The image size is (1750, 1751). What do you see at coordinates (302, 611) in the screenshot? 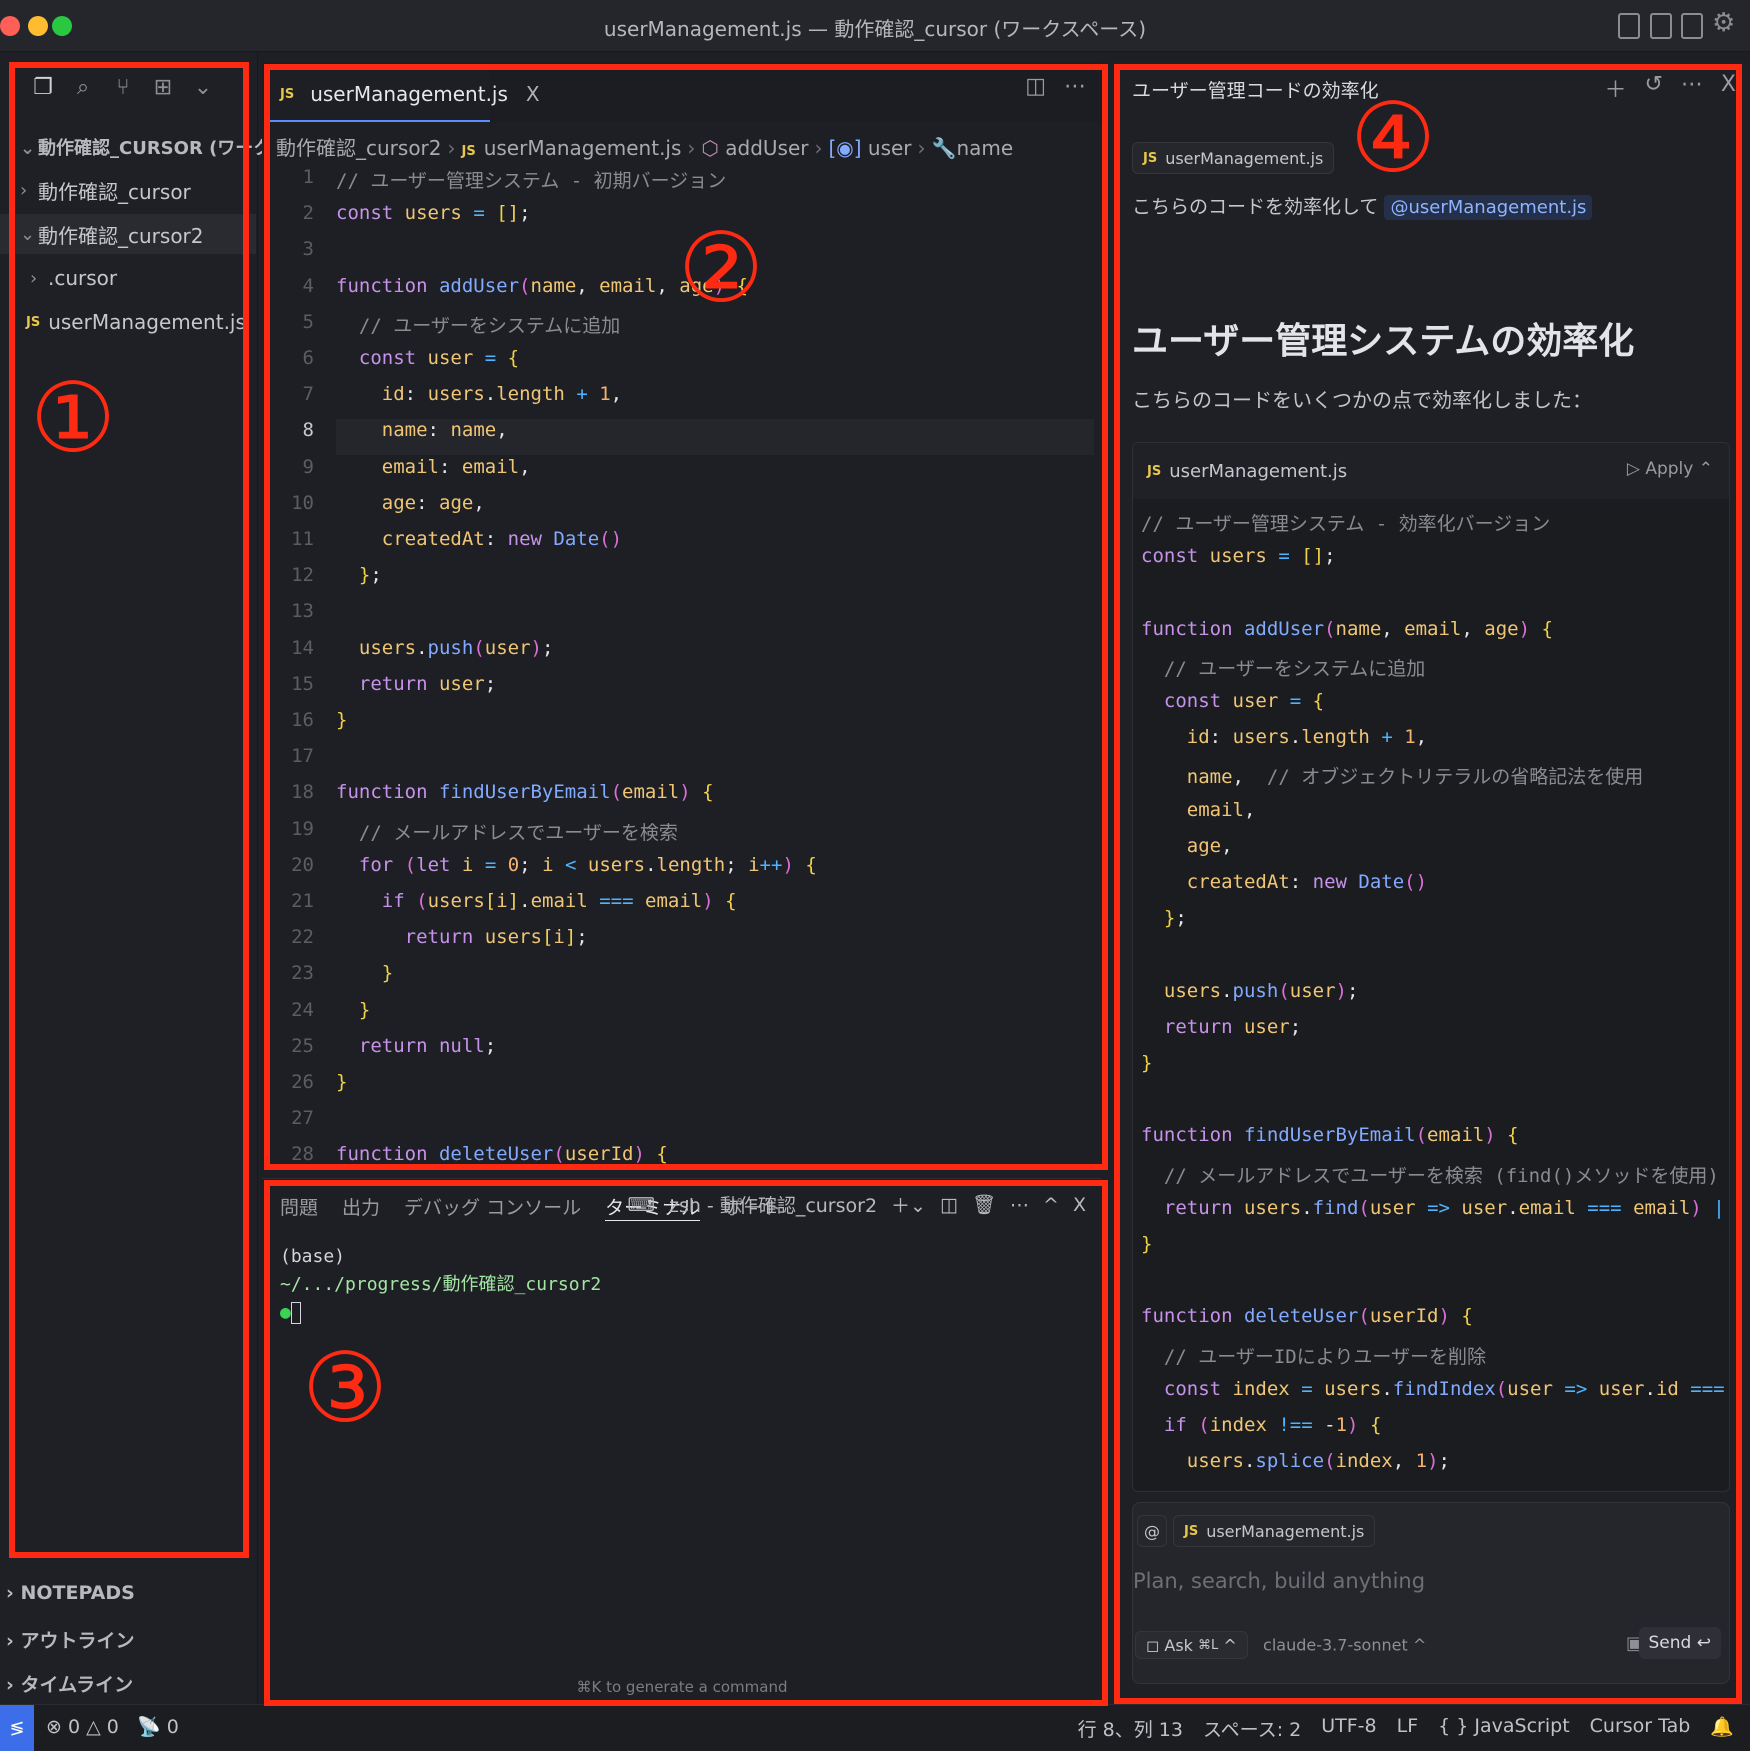
I see `line-number: 13` at bounding box center [302, 611].